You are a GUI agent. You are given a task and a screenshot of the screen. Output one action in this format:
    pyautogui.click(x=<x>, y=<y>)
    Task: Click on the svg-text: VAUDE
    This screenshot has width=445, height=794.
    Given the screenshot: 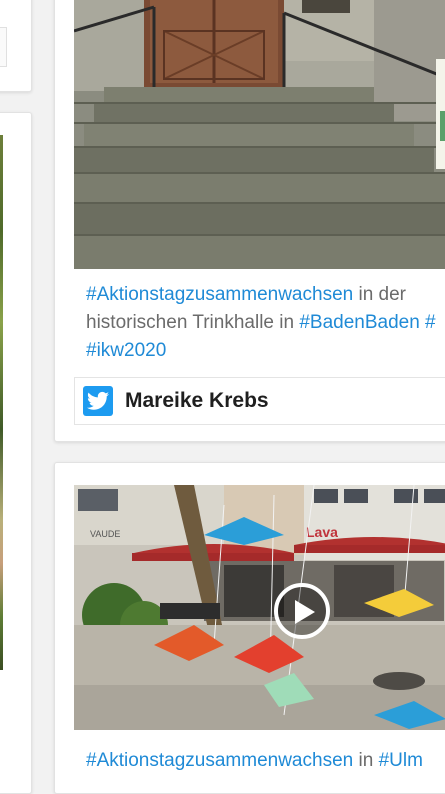 What is the action you would take?
    pyautogui.click(x=105, y=534)
    